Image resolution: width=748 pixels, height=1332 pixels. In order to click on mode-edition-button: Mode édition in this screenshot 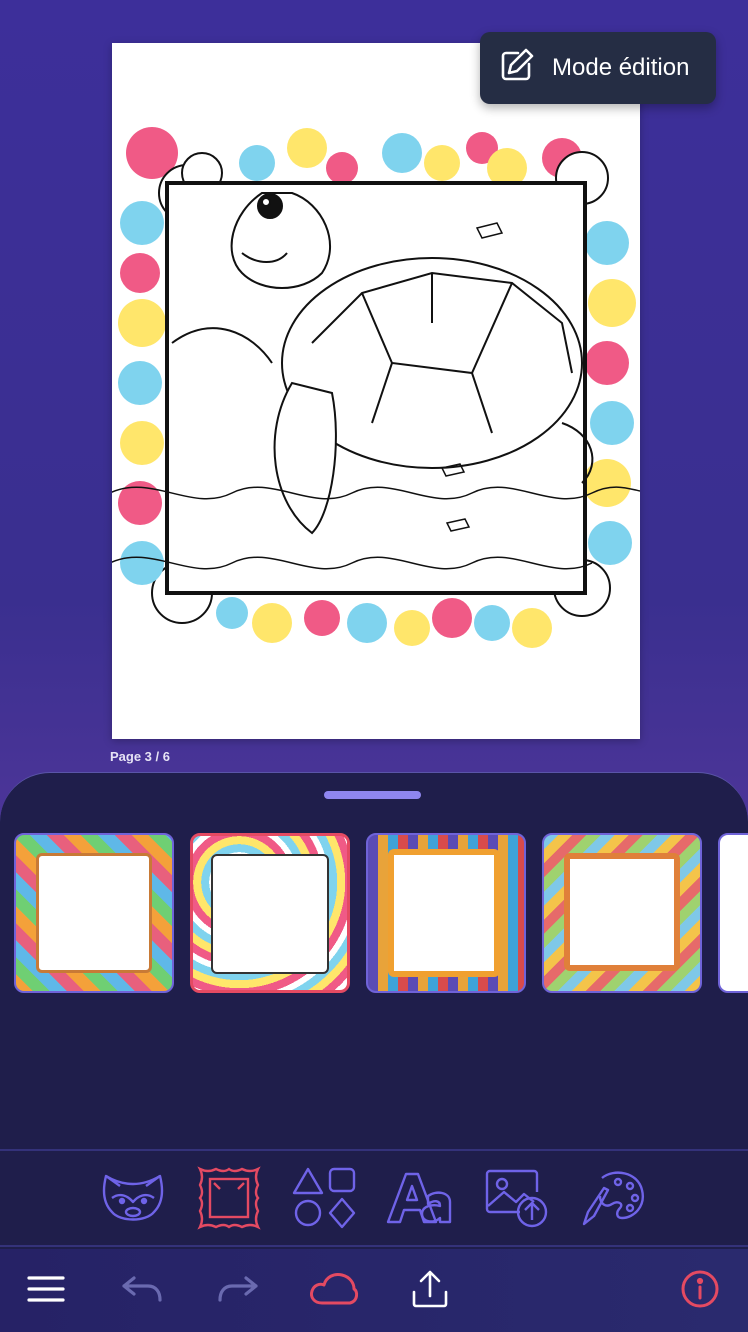, I will do `click(598, 68)`.